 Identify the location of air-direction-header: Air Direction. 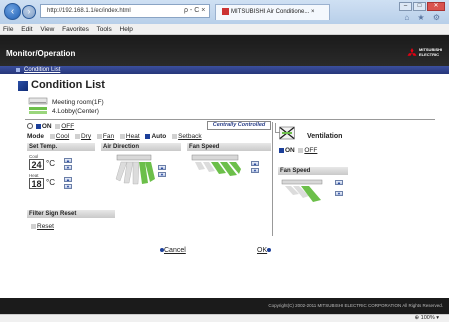
(141, 147).